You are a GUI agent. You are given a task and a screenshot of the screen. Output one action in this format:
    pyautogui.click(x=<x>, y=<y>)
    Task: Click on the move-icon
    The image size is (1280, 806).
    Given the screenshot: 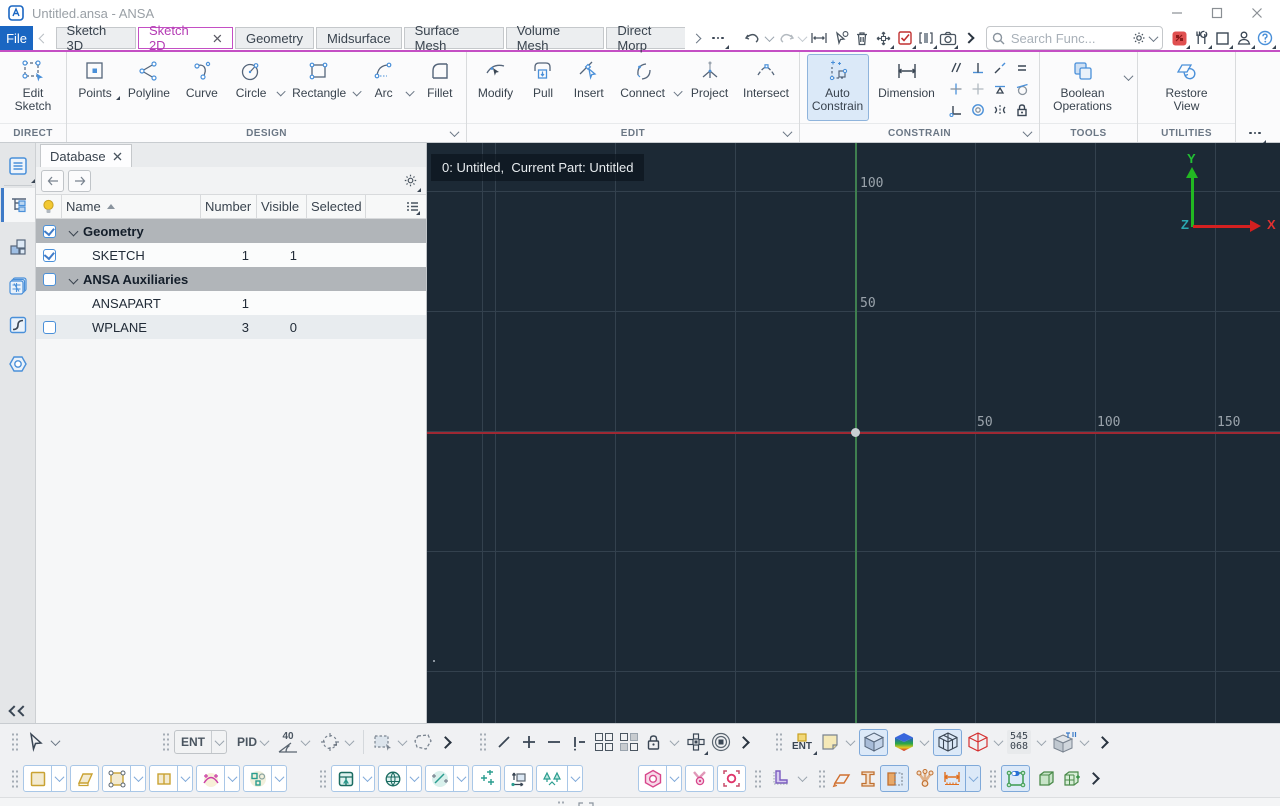 What is the action you would take?
    pyautogui.click(x=884, y=38)
    